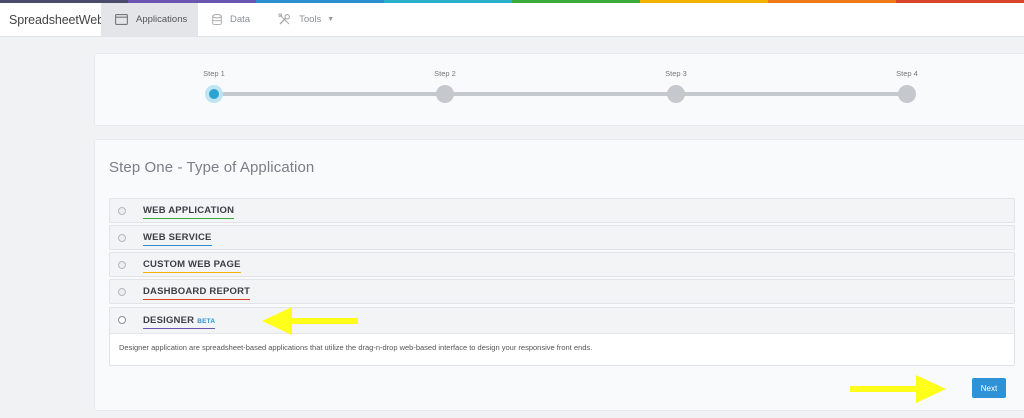 The width and height of the screenshot is (1024, 418). Describe the element at coordinates (177, 239) in the screenshot. I see `option-label: WEB SERVICE` at that location.